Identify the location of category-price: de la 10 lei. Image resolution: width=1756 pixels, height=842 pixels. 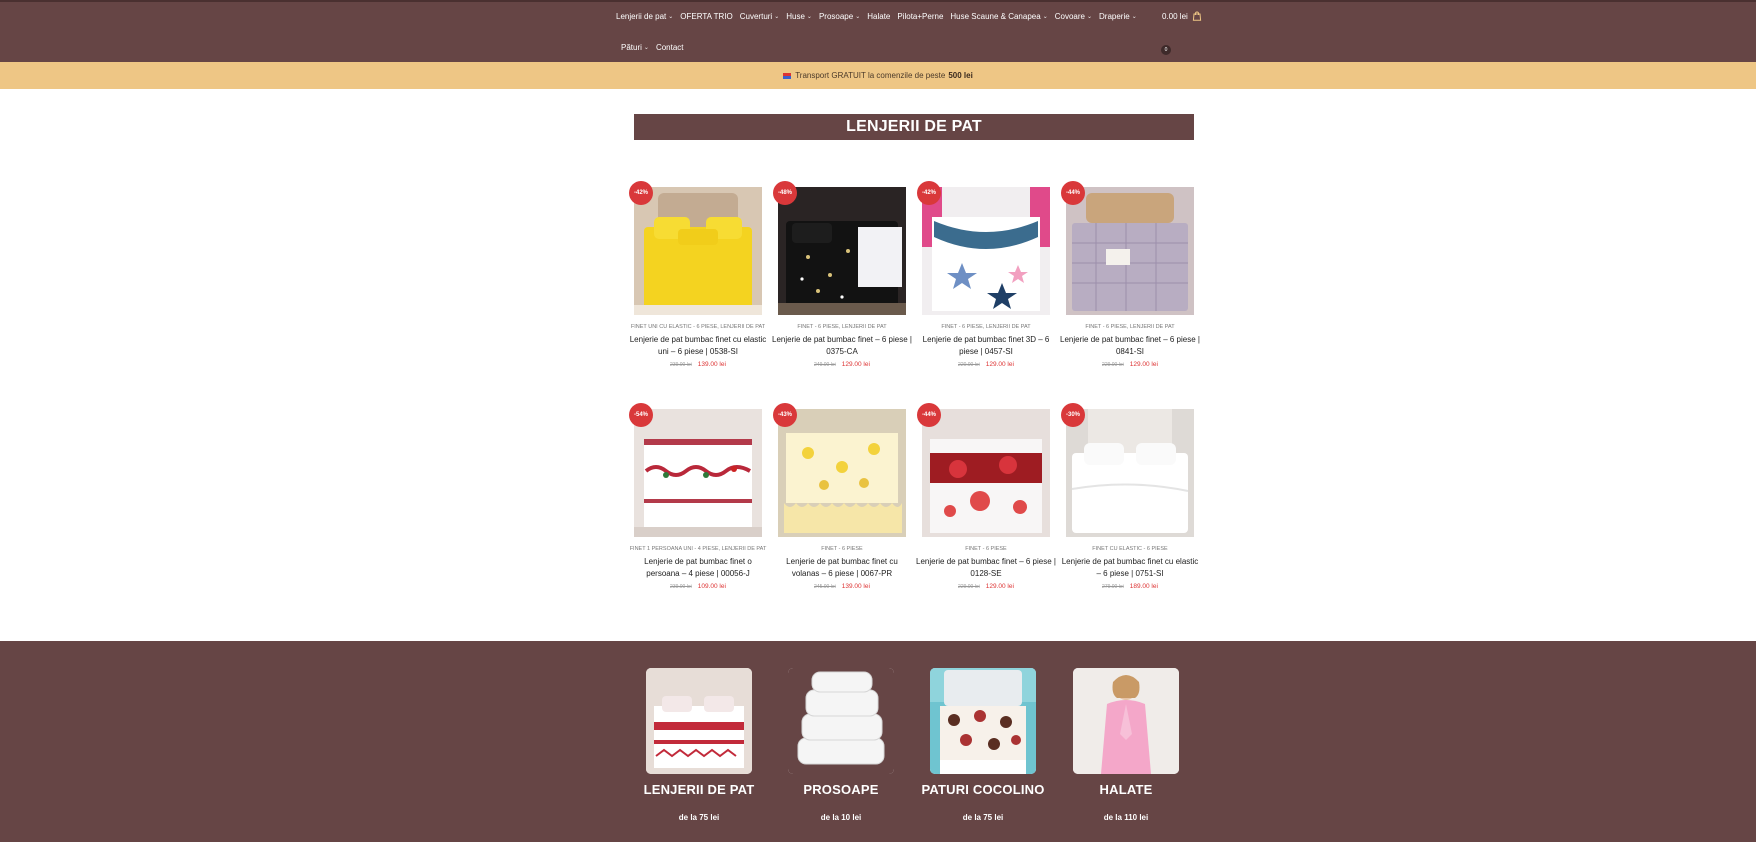
(841, 817).